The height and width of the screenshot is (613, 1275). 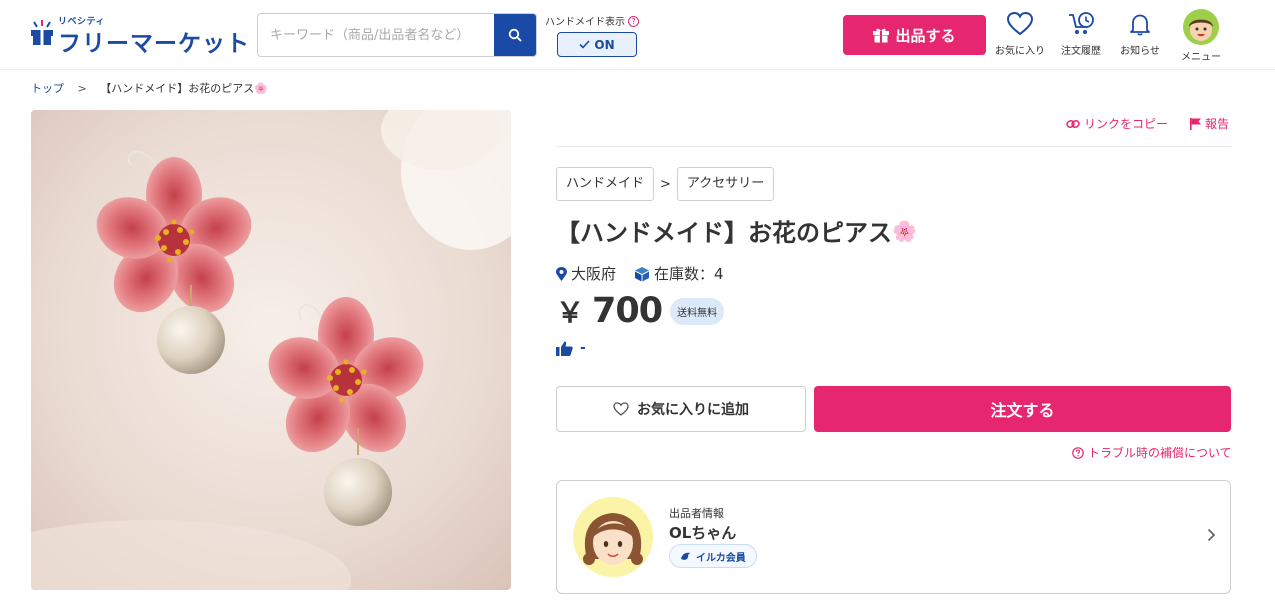 I want to click on nav-menu: メニュー, so click(x=1201, y=36).